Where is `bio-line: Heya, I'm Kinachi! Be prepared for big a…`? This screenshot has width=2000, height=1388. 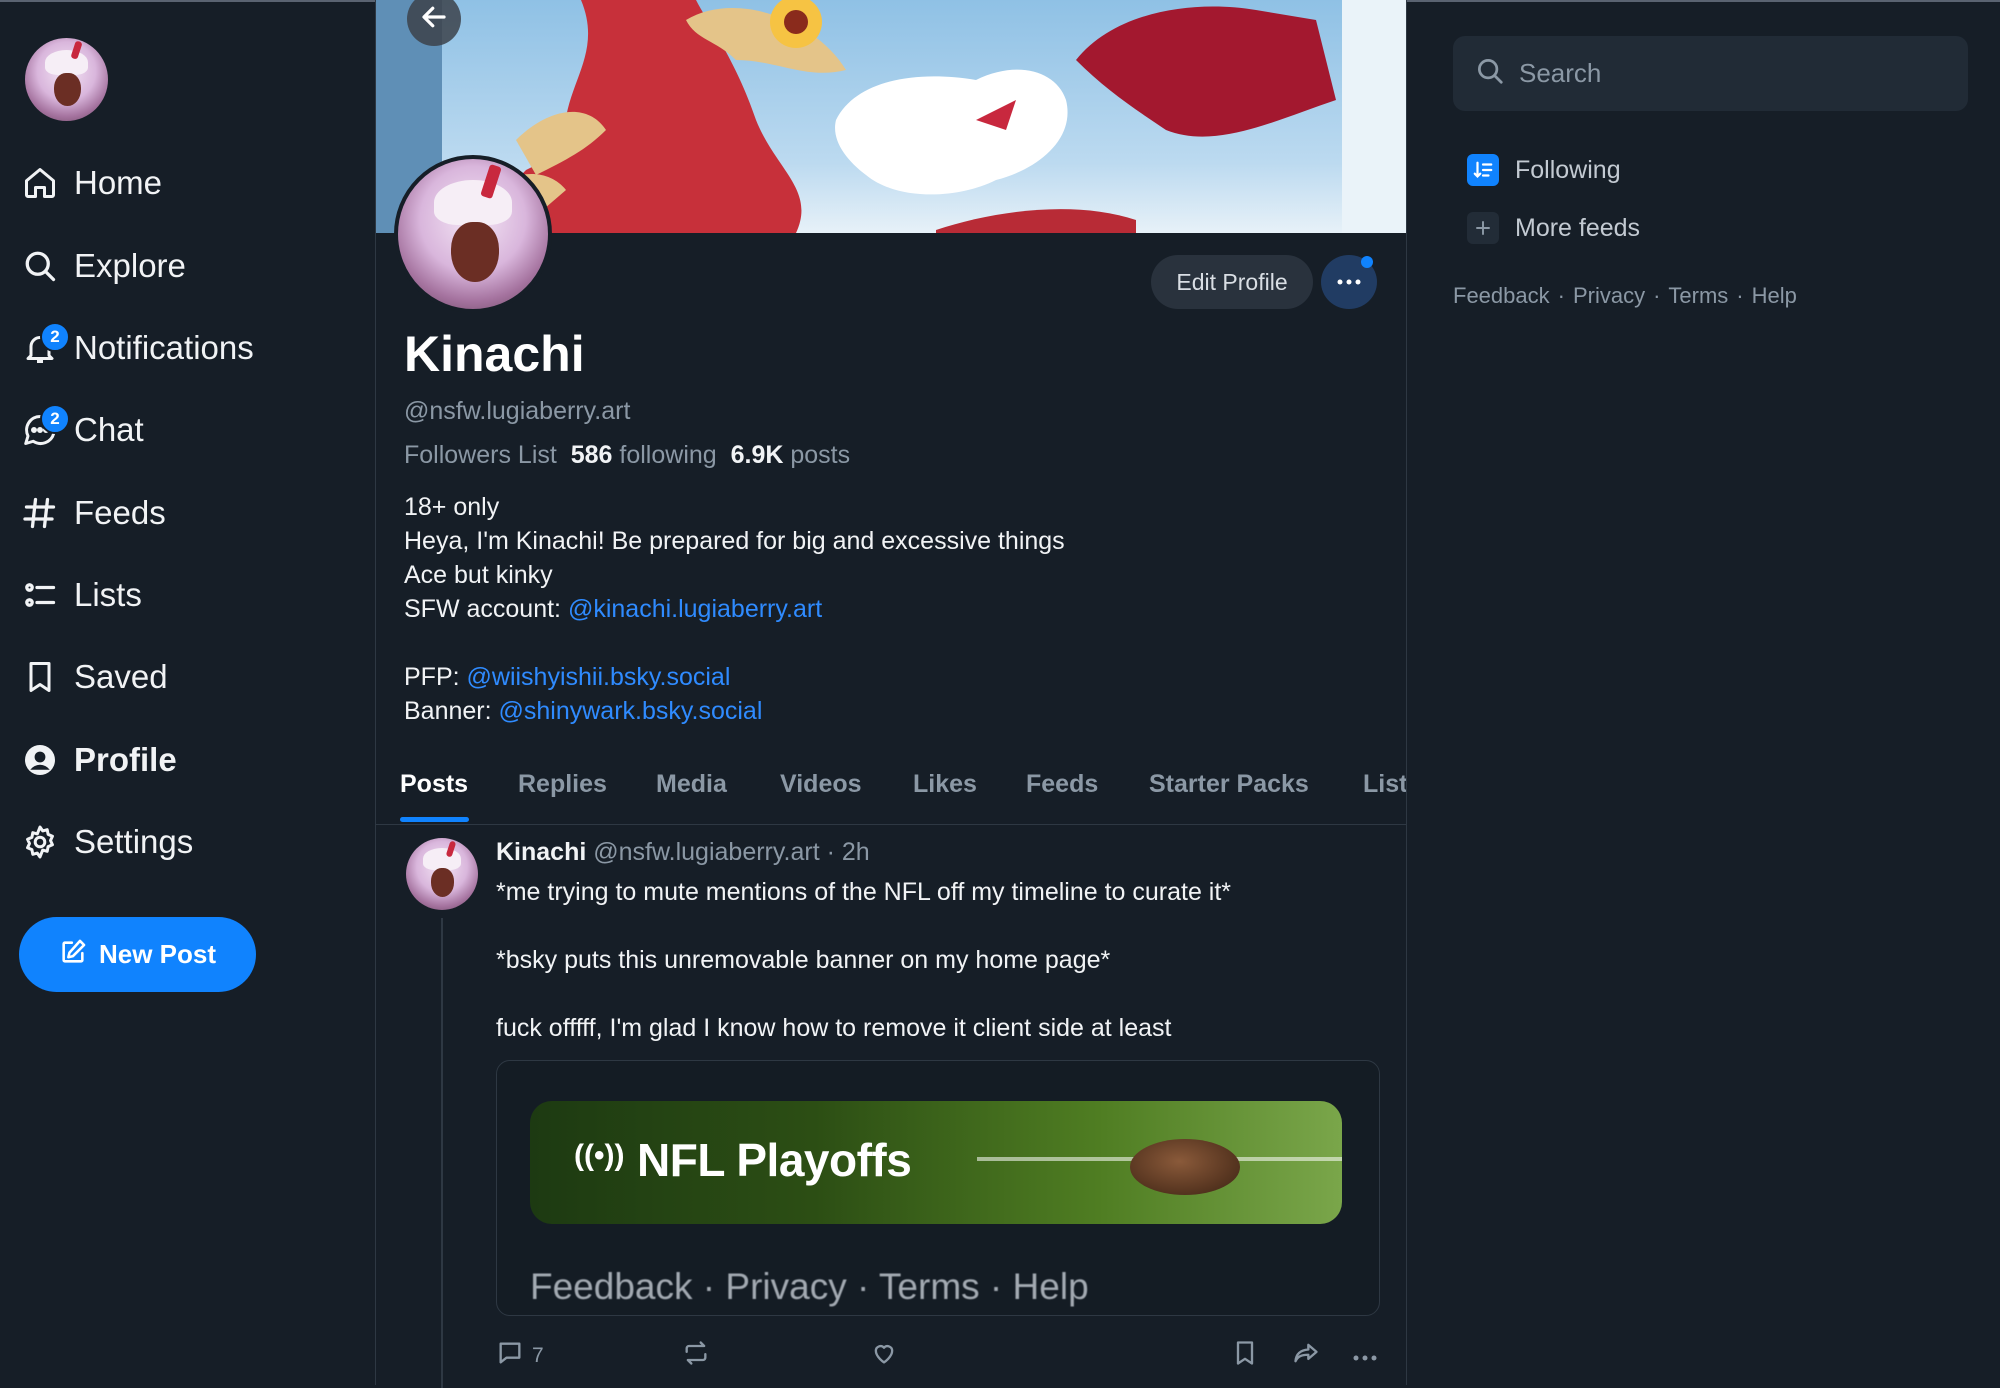 bio-line: Heya, I'm Kinachi! Be prepared for big a… is located at coordinates (734, 541).